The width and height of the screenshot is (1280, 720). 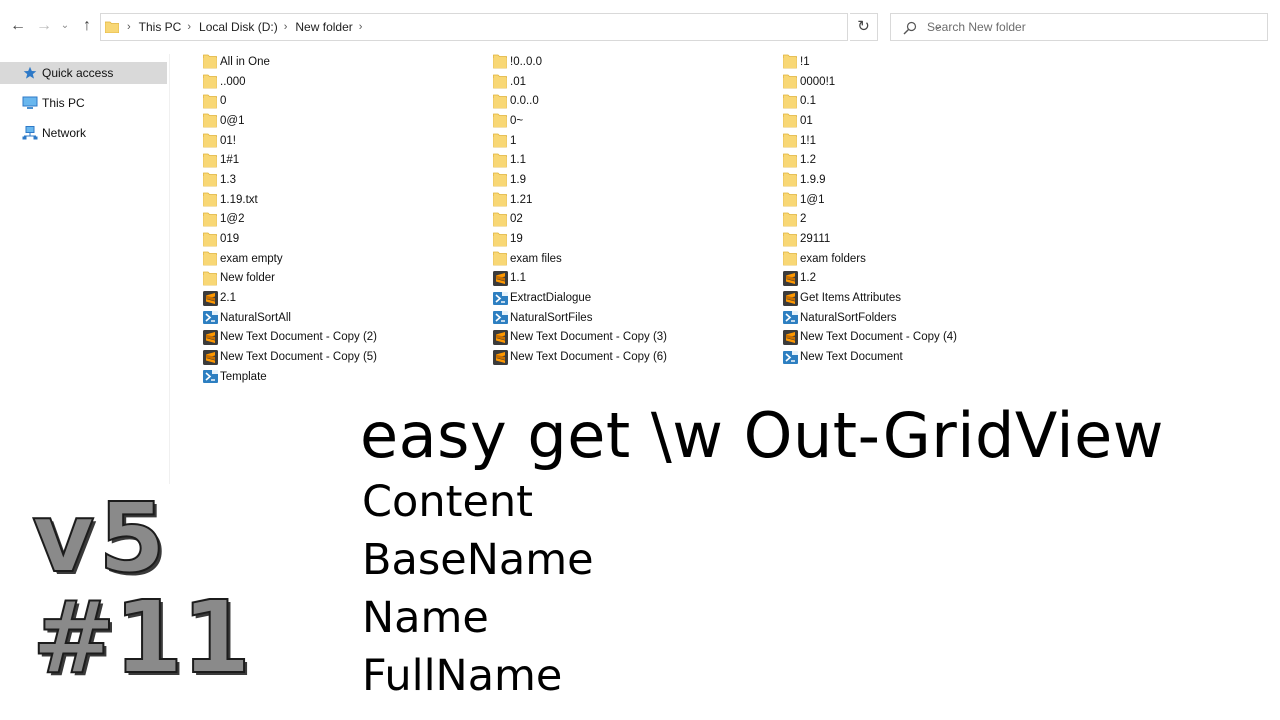 I want to click on file-item: New Text Document - Copy (5), so click(x=335, y=357).